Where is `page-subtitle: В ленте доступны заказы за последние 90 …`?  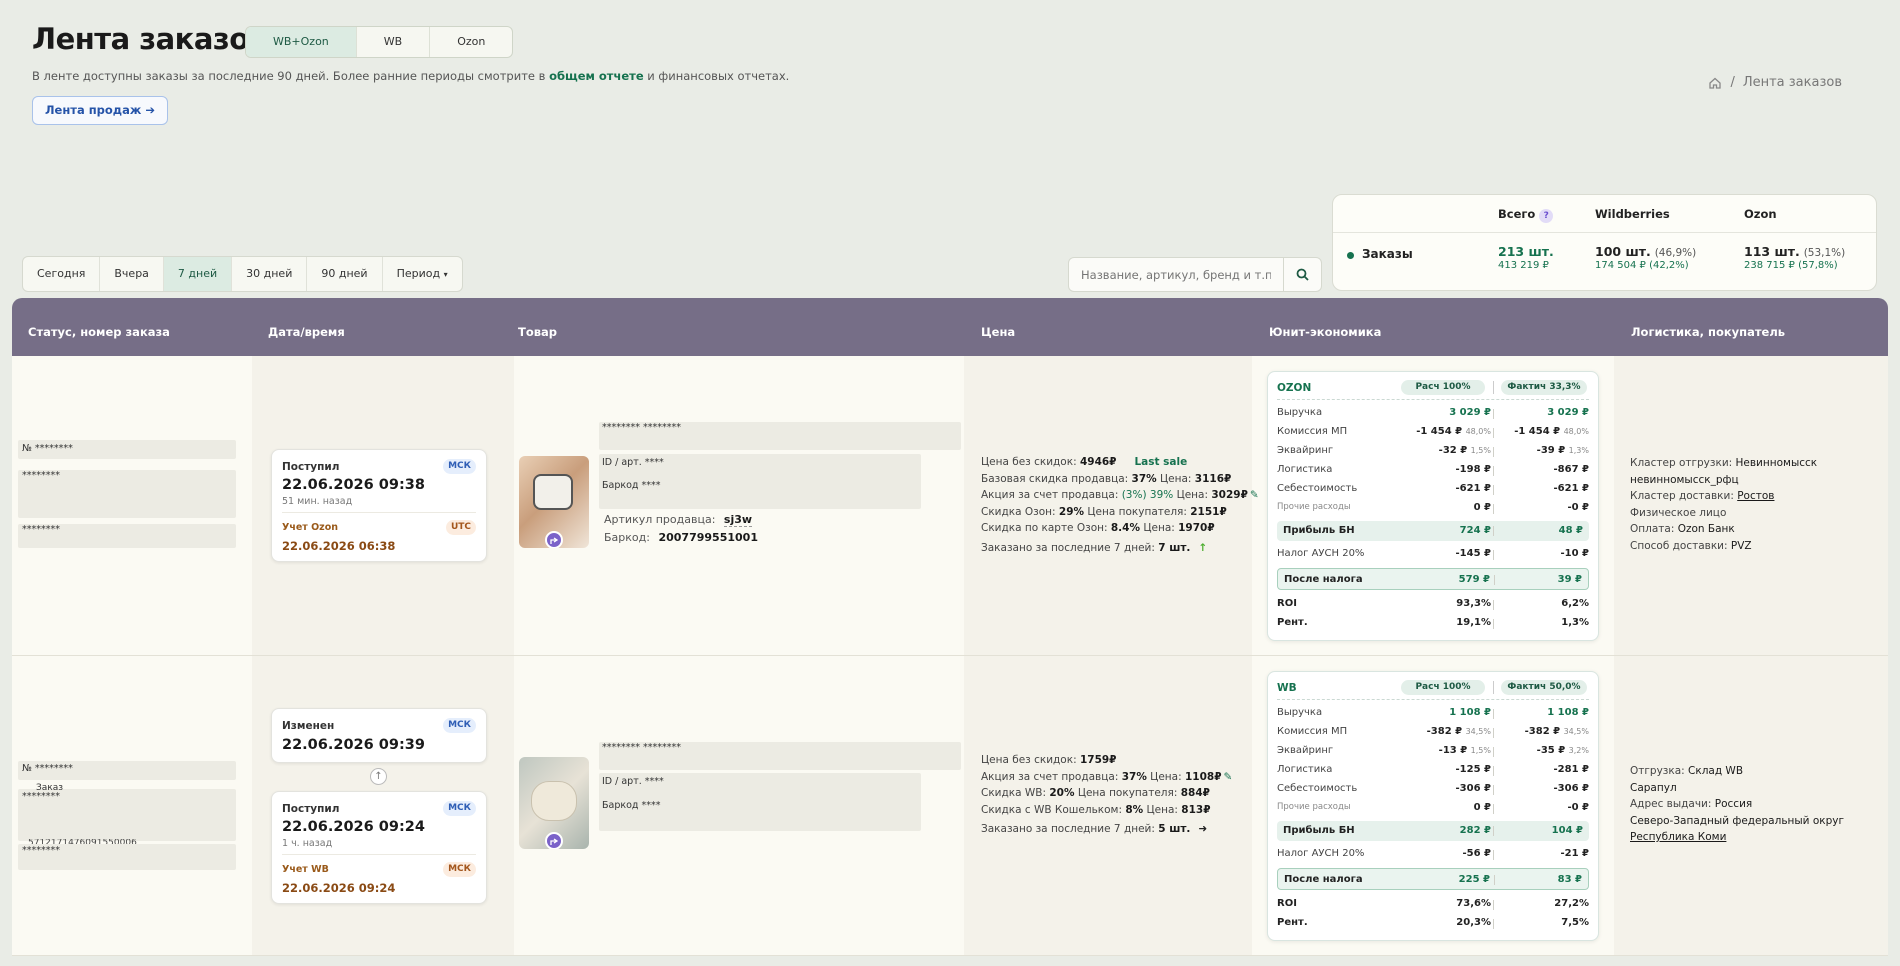
page-subtitle: В ленте доступны заказы за последние 90 … is located at coordinates (411, 76).